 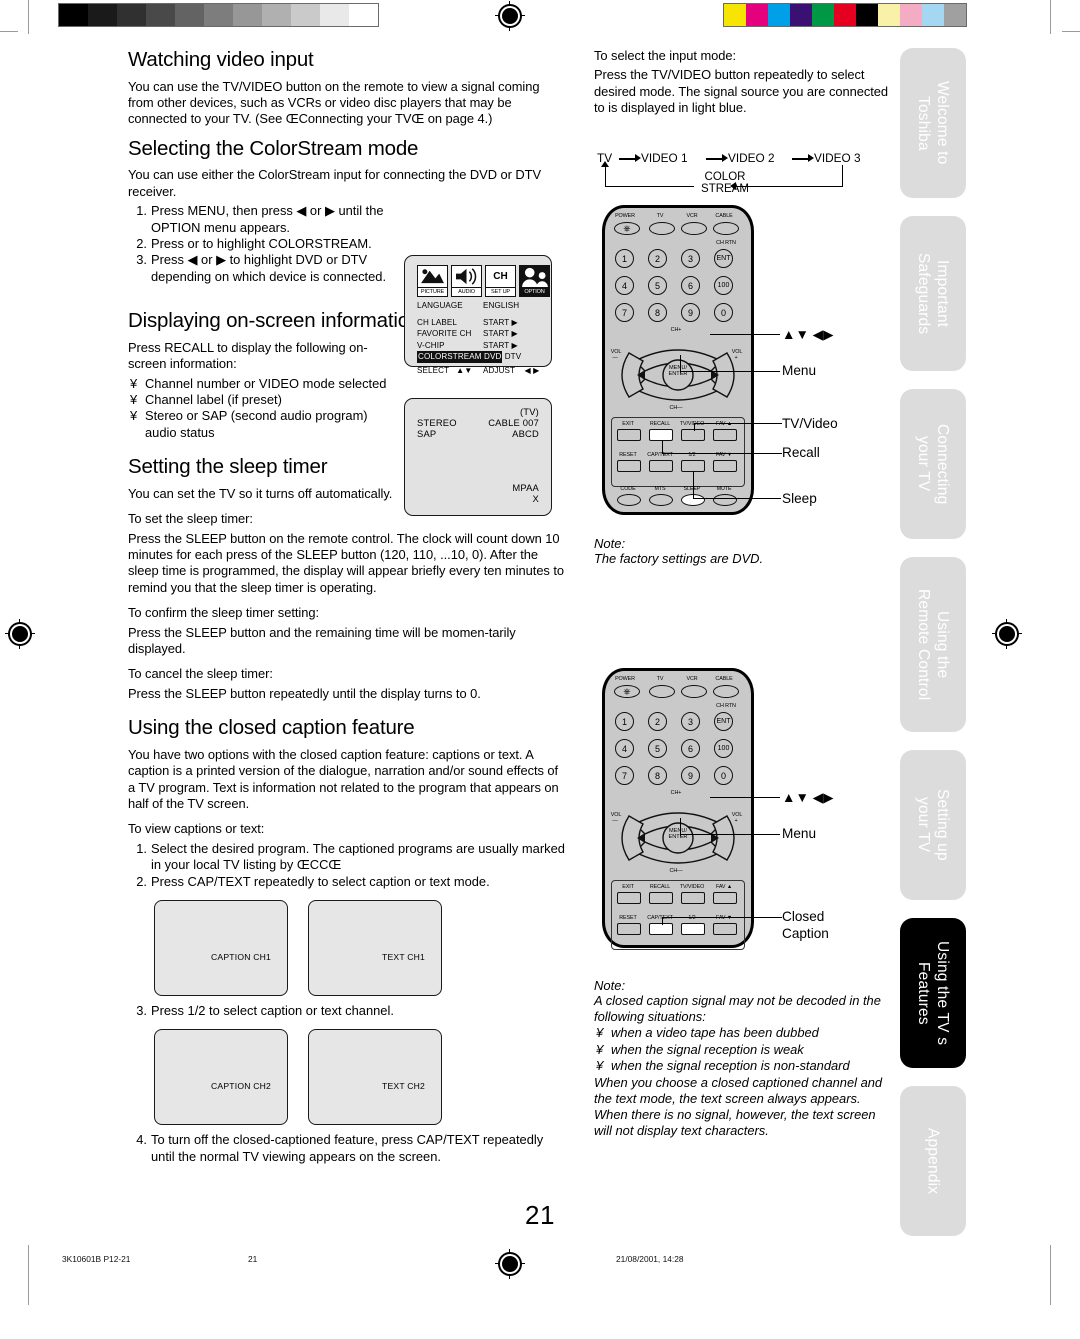 What do you see at coordinates (663, 921) in the screenshot?
I see `remote-callout-line-vertical` at bounding box center [663, 921].